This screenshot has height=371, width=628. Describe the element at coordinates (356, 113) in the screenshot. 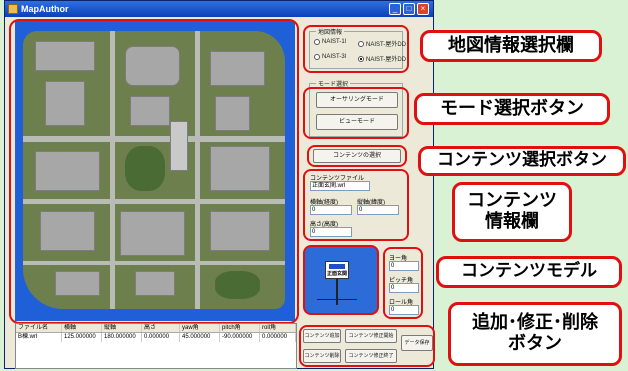

I see `mode-highlight` at that location.